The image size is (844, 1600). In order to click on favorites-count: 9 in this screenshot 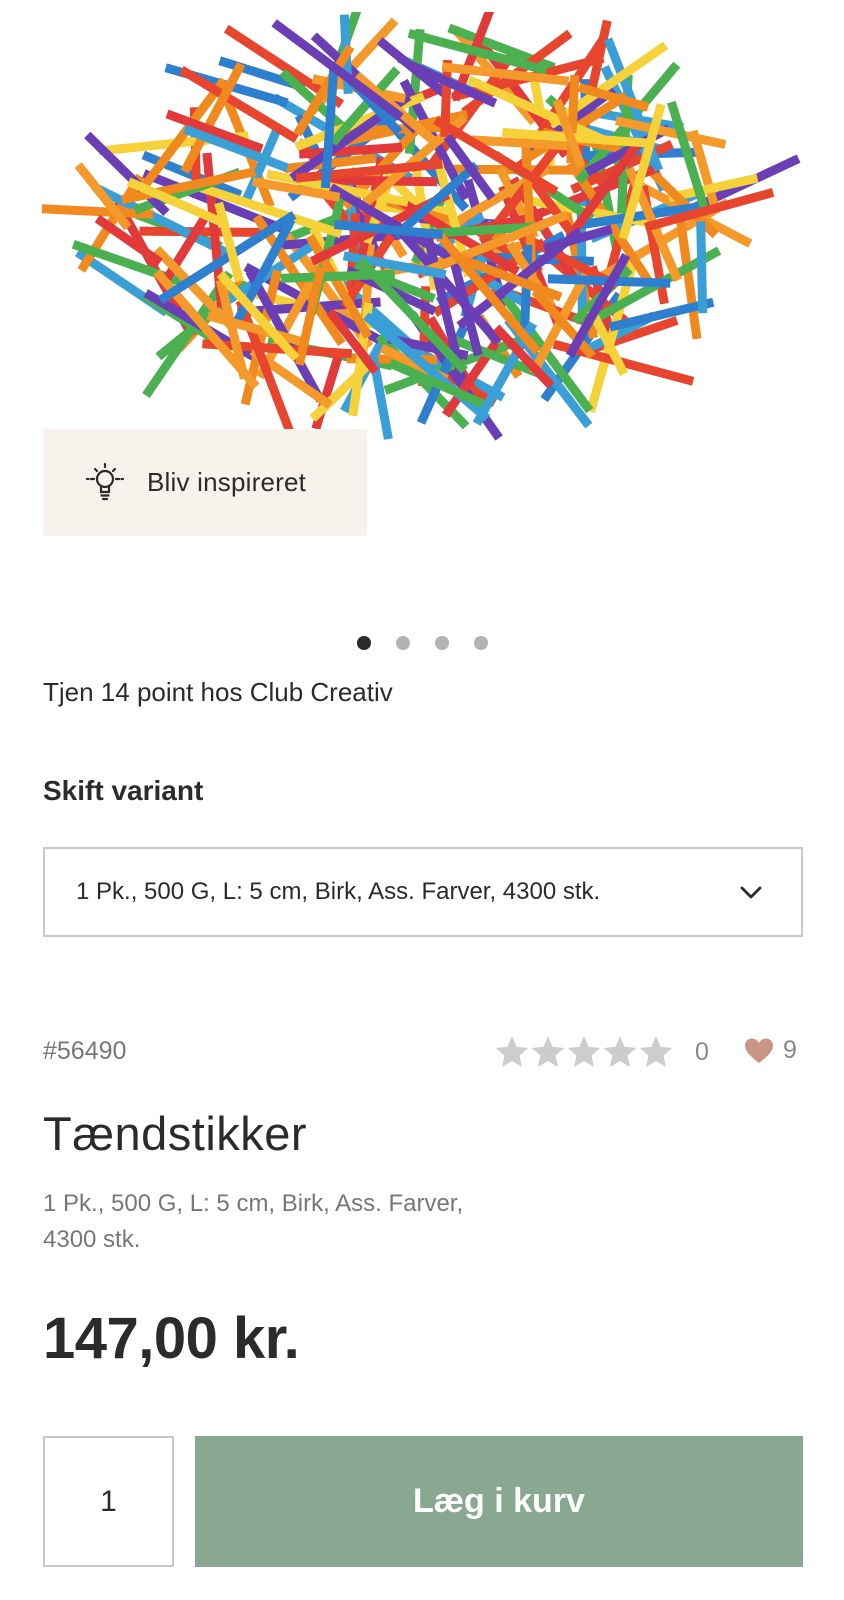, I will do `click(790, 1050)`.